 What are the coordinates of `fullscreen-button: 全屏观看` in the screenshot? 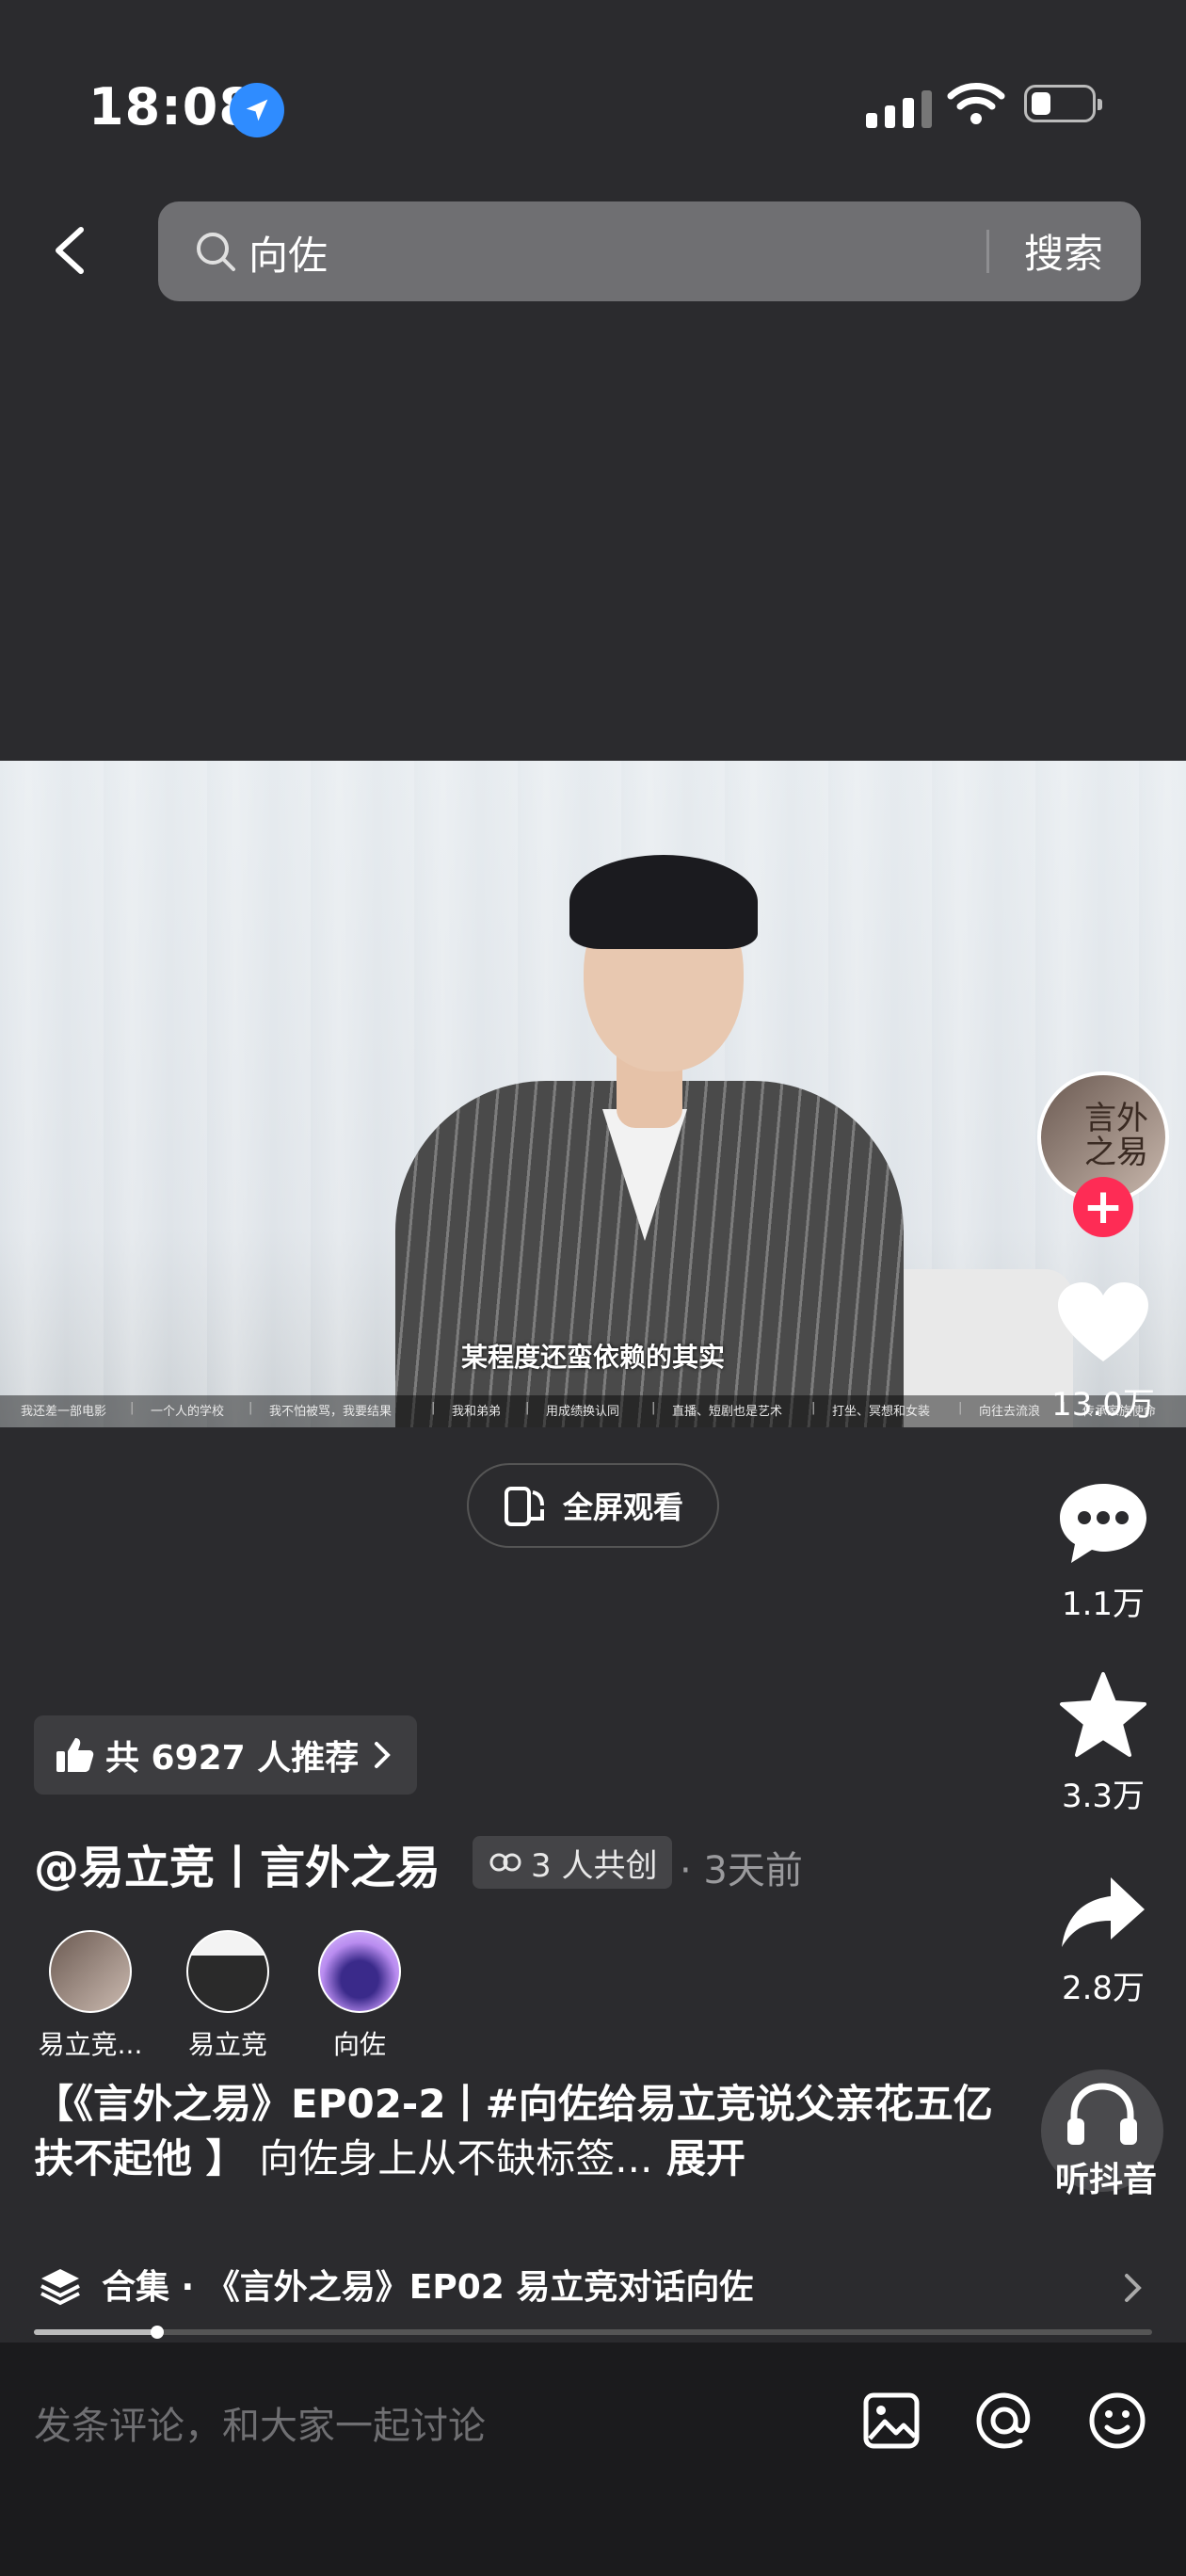 It's located at (593, 1505).